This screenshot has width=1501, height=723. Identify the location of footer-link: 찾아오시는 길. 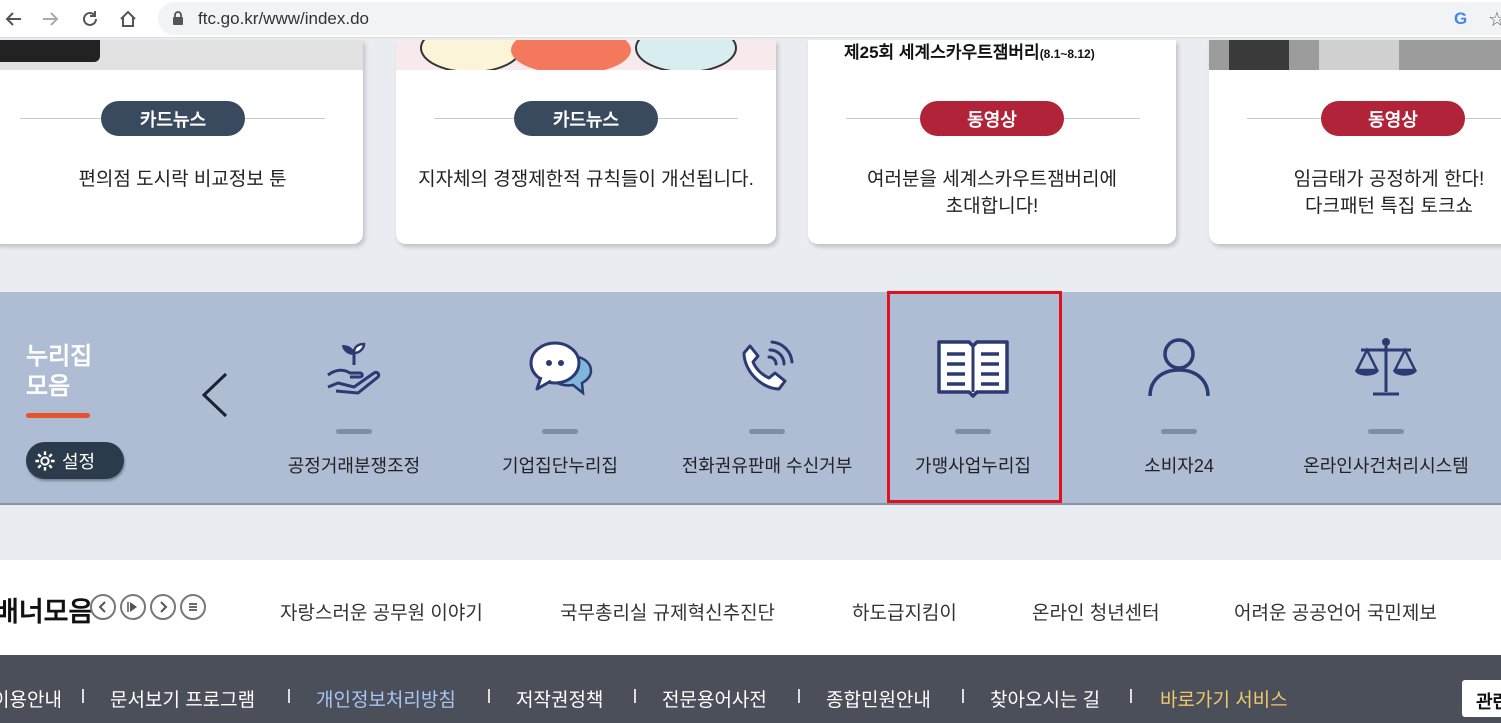
(1045, 698).